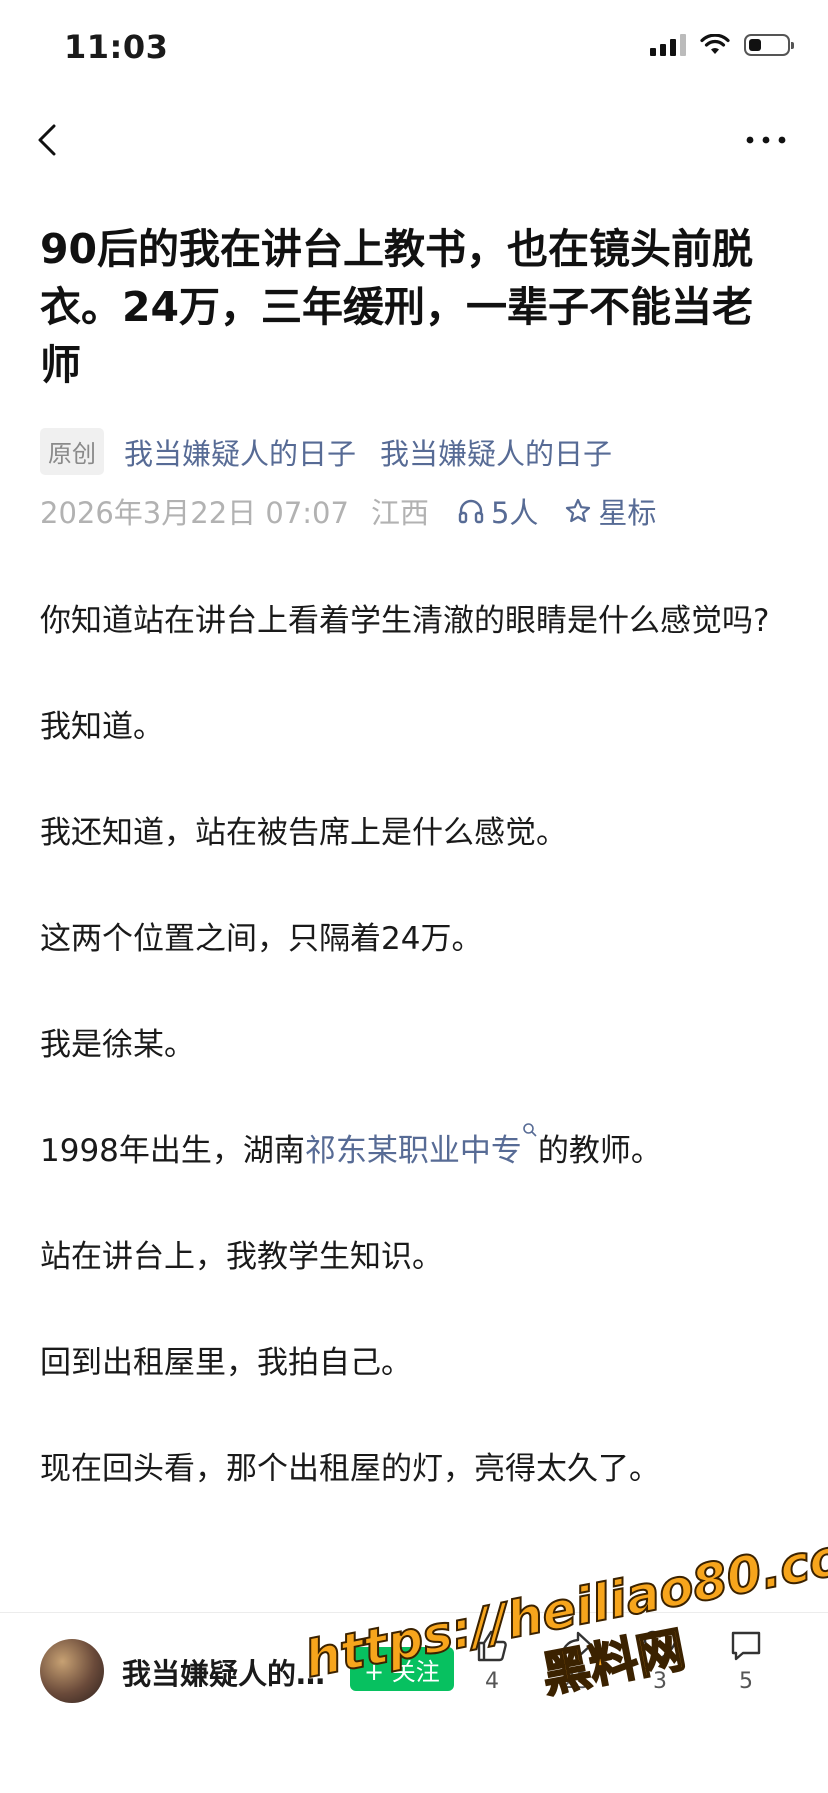 This screenshot has height=1793, width=828. Describe the element at coordinates (102, 727) in the screenshot. I see `paragraph: 我知道。` at that location.